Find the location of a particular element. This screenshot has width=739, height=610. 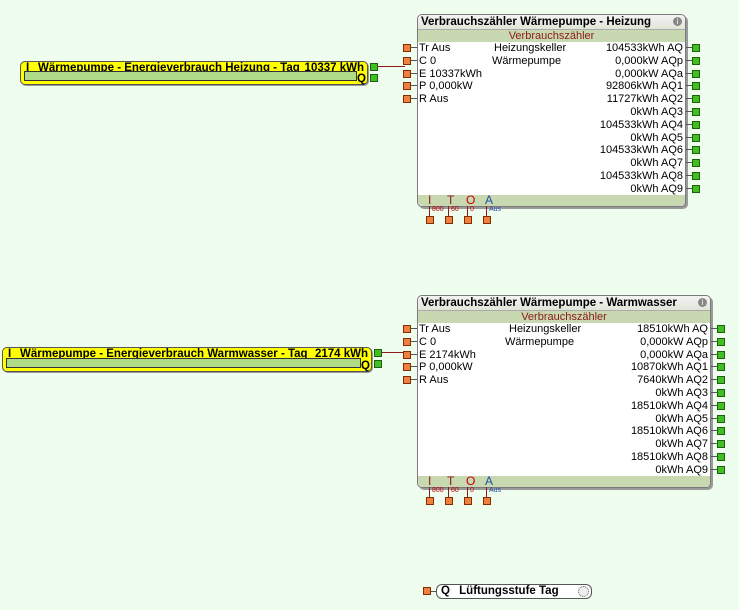

parameter-label: O is located at coordinates (471, 481).